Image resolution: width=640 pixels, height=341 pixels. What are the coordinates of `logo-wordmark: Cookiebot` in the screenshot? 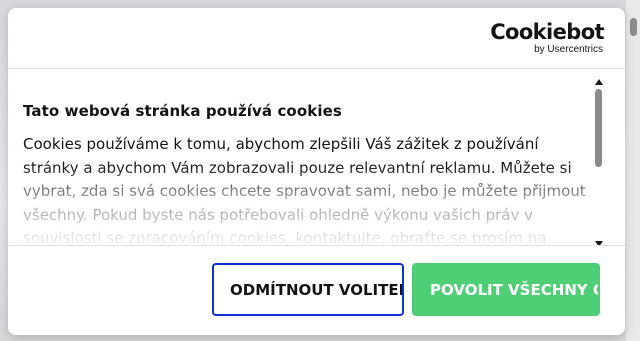 It's located at (547, 32).